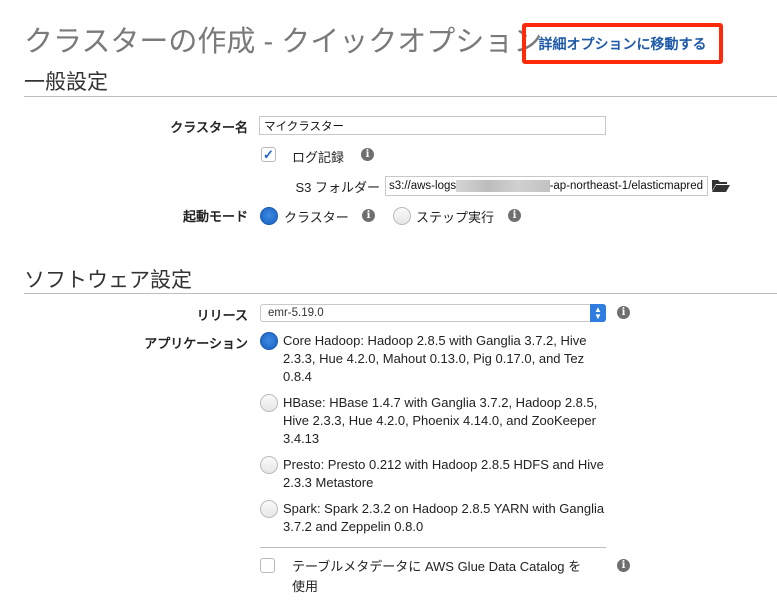 The height and width of the screenshot is (614, 777). What do you see at coordinates (337, 187) in the screenshot?
I see `s3-folder-label: S3 フォルダー` at bounding box center [337, 187].